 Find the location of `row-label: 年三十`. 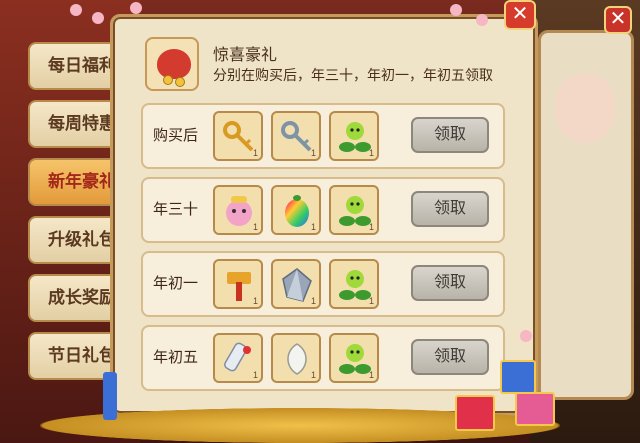

row-label: 年三十 is located at coordinates (176, 209).